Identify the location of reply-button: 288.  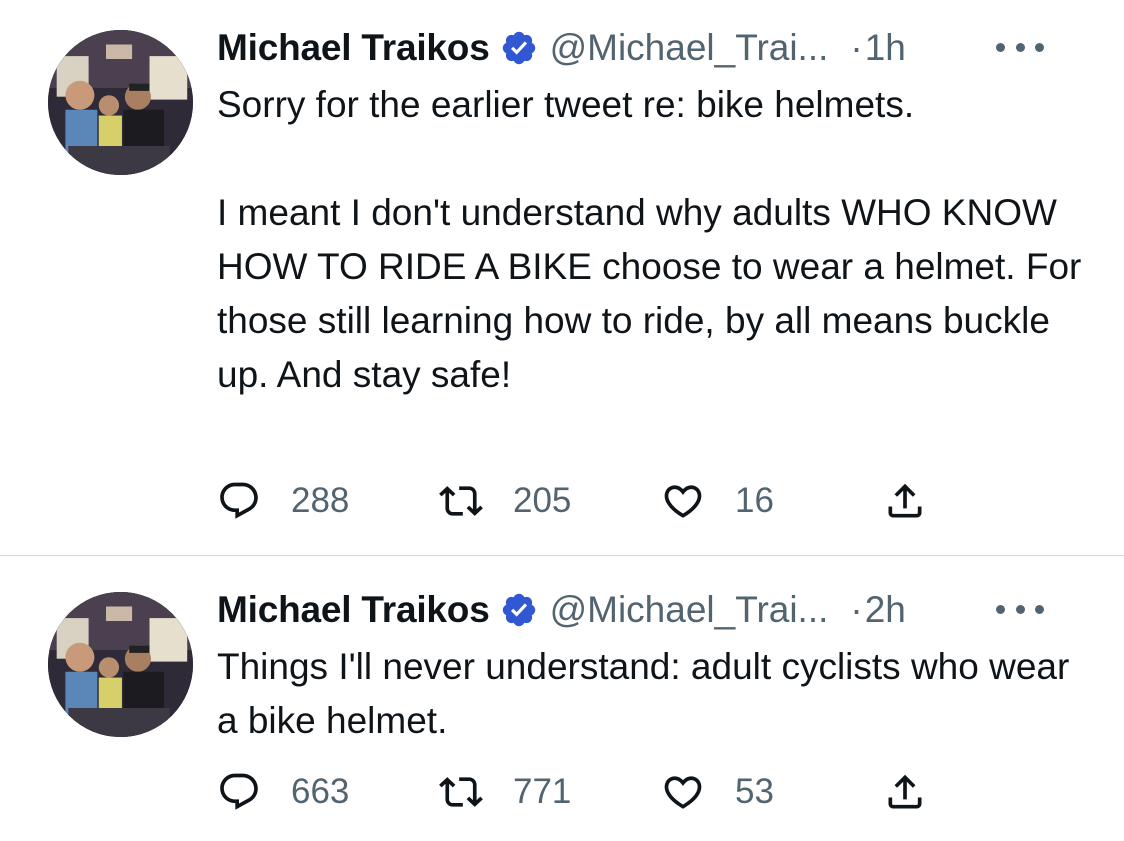
(328, 501).